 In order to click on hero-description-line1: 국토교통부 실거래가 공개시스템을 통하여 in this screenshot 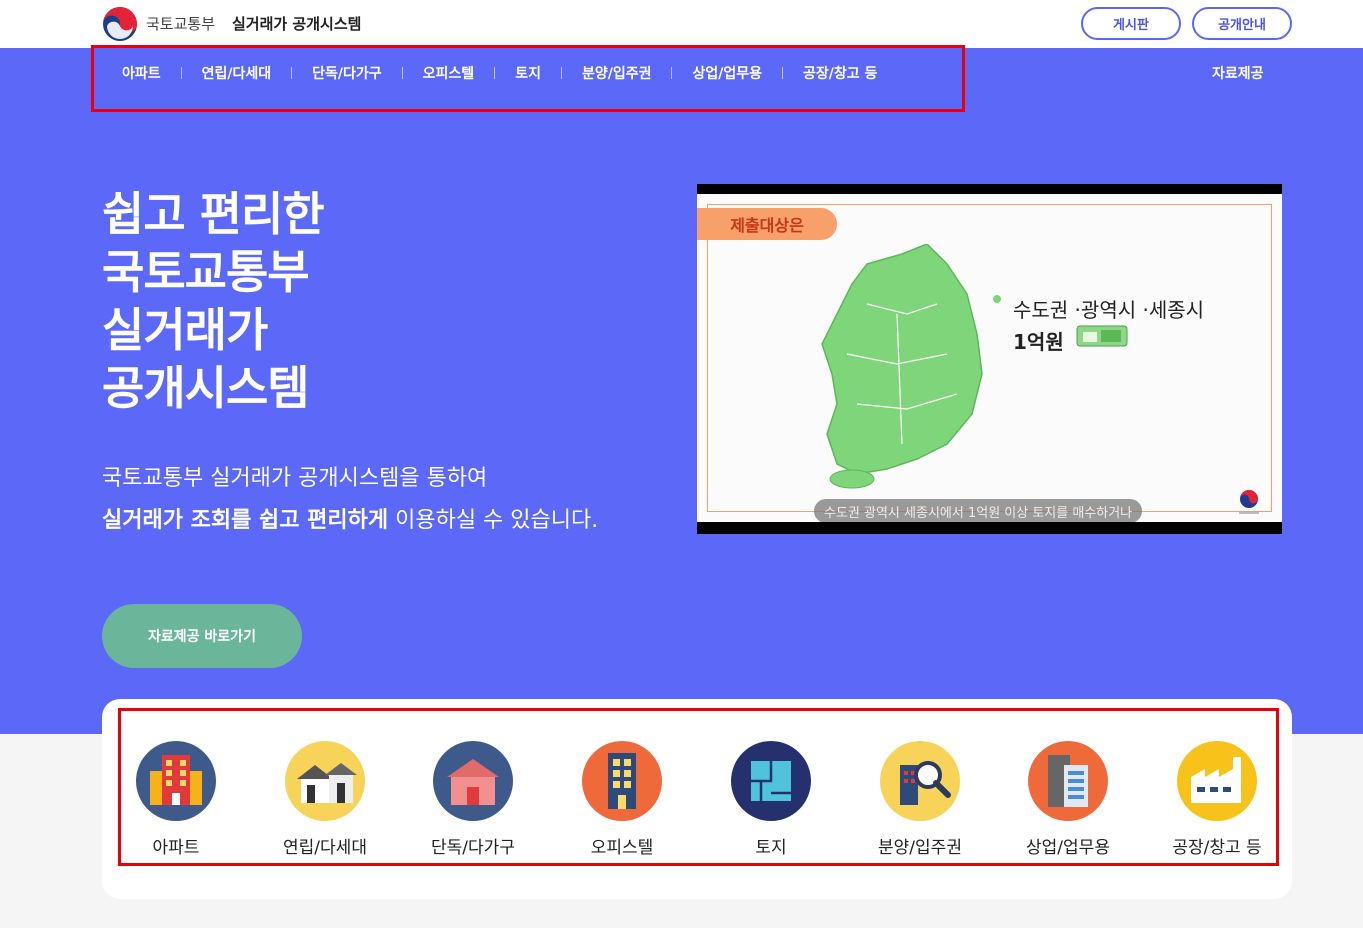, I will do `click(295, 478)`.